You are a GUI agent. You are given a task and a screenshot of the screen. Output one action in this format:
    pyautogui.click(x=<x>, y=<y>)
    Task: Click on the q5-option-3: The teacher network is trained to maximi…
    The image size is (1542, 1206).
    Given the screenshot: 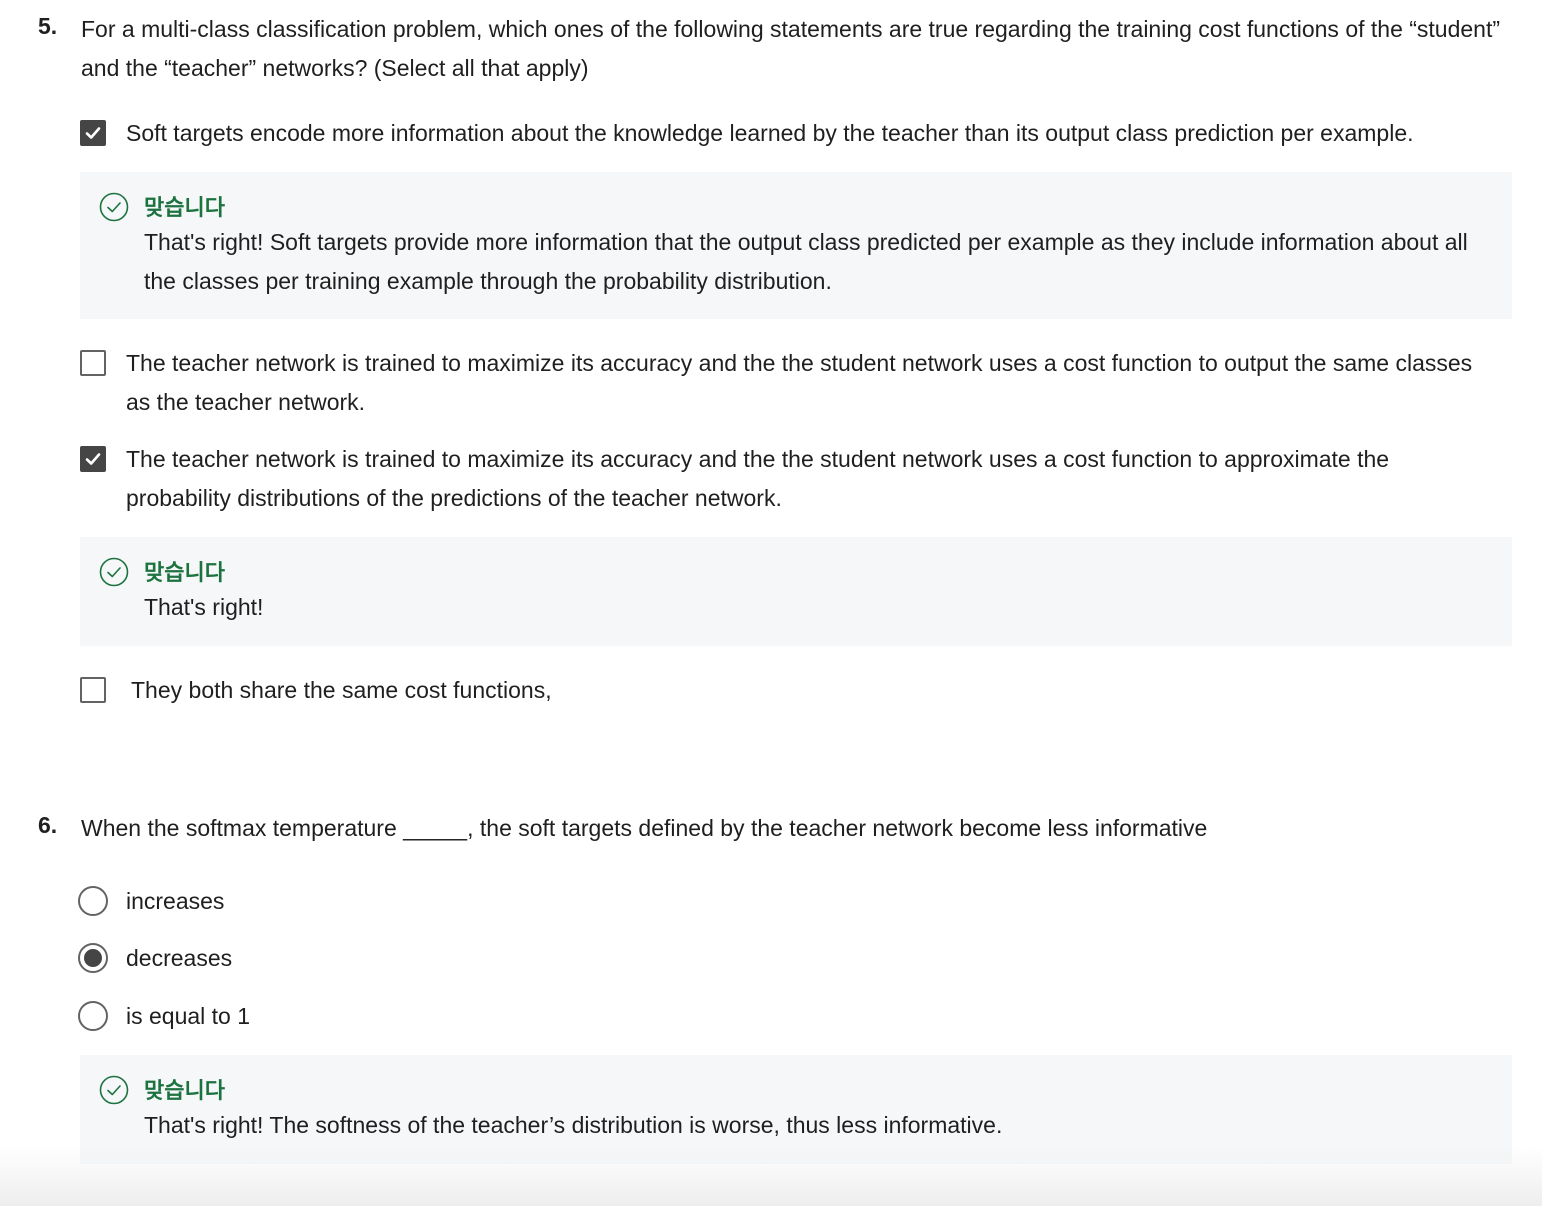 What is the action you would take?
    pyautogui.click(x=783, y=479)
    